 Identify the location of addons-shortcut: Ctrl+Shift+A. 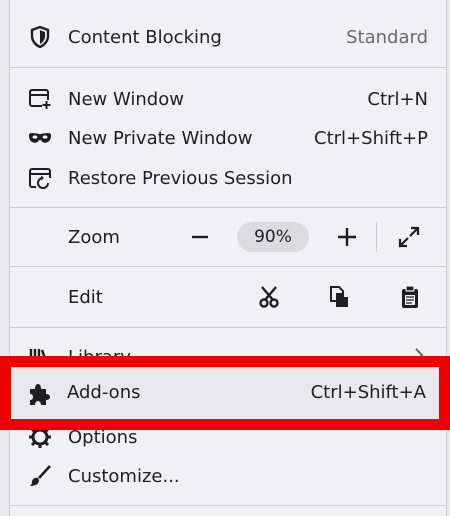
(368, 392).